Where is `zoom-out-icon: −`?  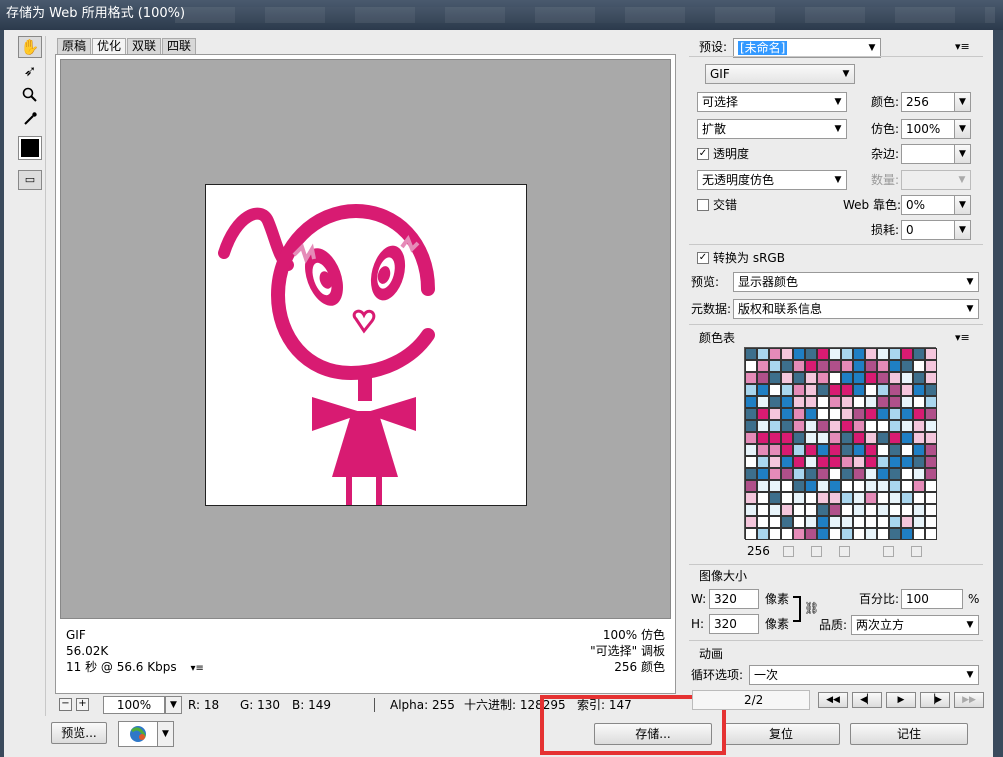
zoom-out-icon: − is located at coordinates (65, 704).